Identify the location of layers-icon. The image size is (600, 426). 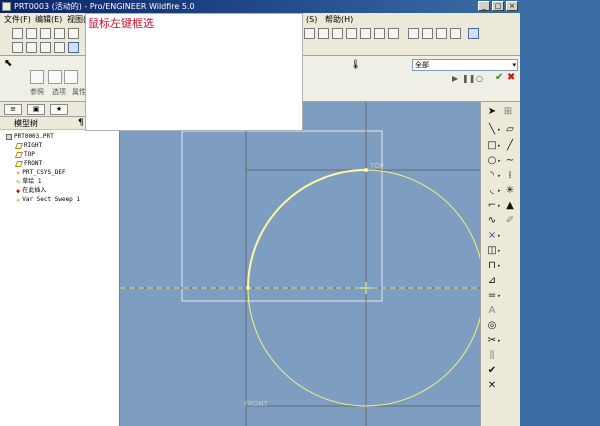
(379, 33).